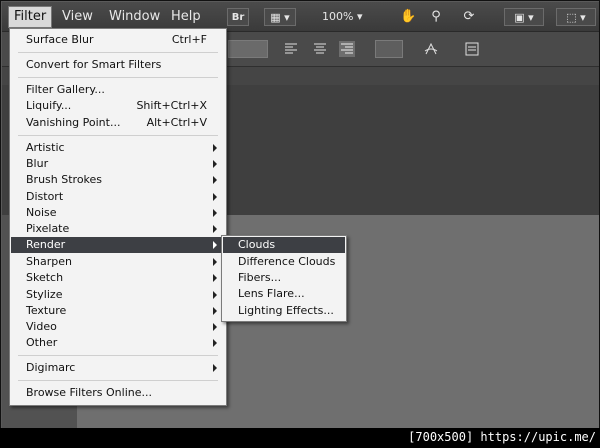  I want to click on options-dropdown, so click(248, 49).